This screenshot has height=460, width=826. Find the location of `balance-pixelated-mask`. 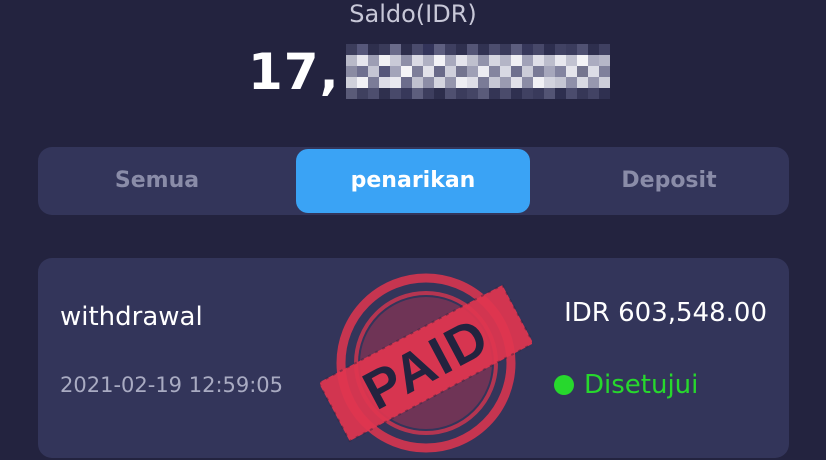

balance-pixelated-mask is located at coordinates (477, 72).